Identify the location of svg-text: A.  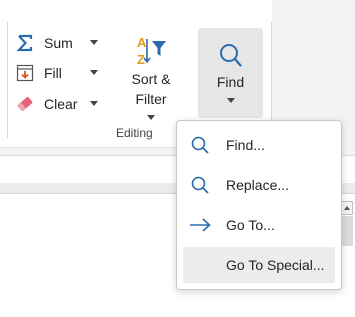
(142, 42).